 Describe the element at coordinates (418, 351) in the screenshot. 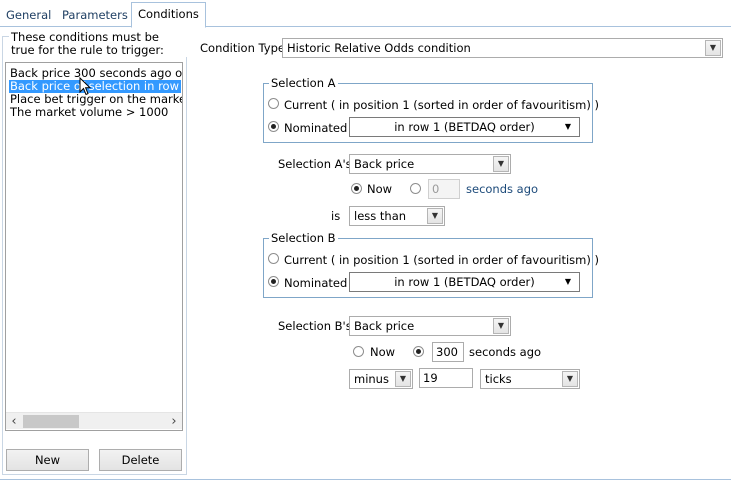

I see `selection-b-seconds-radio` at that location.